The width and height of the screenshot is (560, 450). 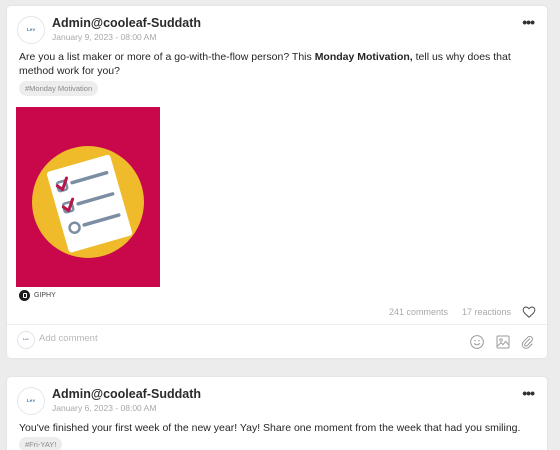 I want to click on post-date: January 9, 2023 - 08:00 AM, so click(x=104, y=37).